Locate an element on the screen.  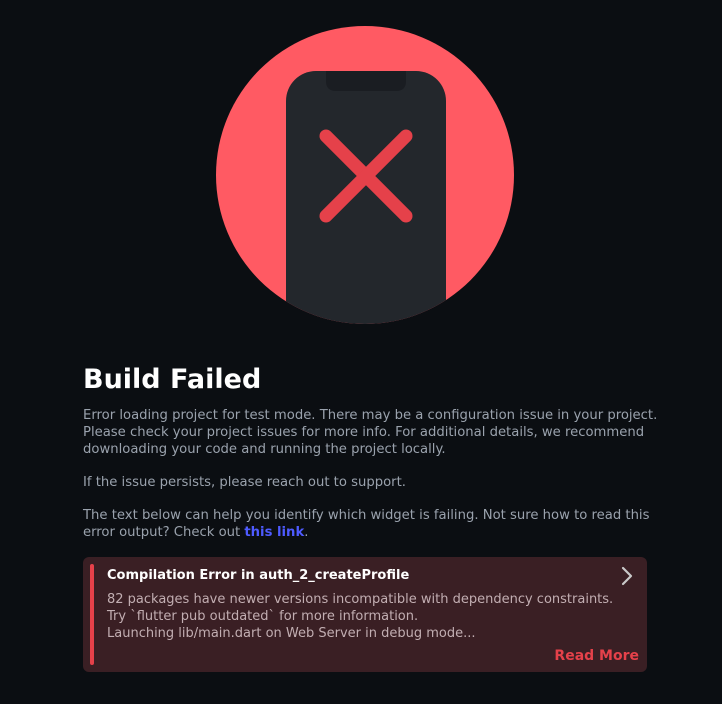
page-title: Build Failed is located at coordinates (172, 379).